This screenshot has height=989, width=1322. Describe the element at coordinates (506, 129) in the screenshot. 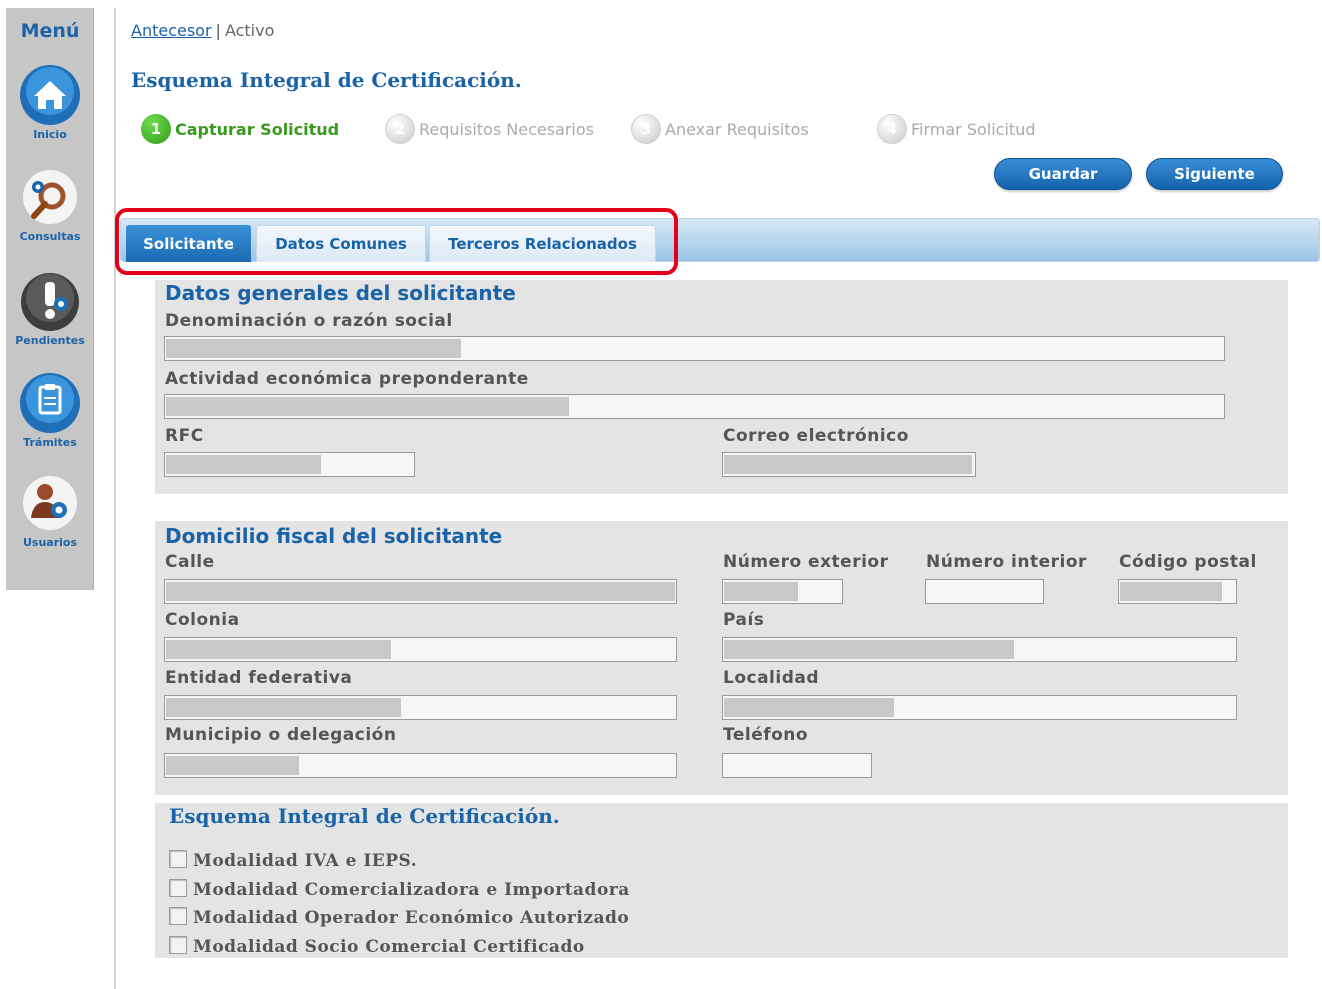

I see `step-label: Requisitos Necesarios` at that location.